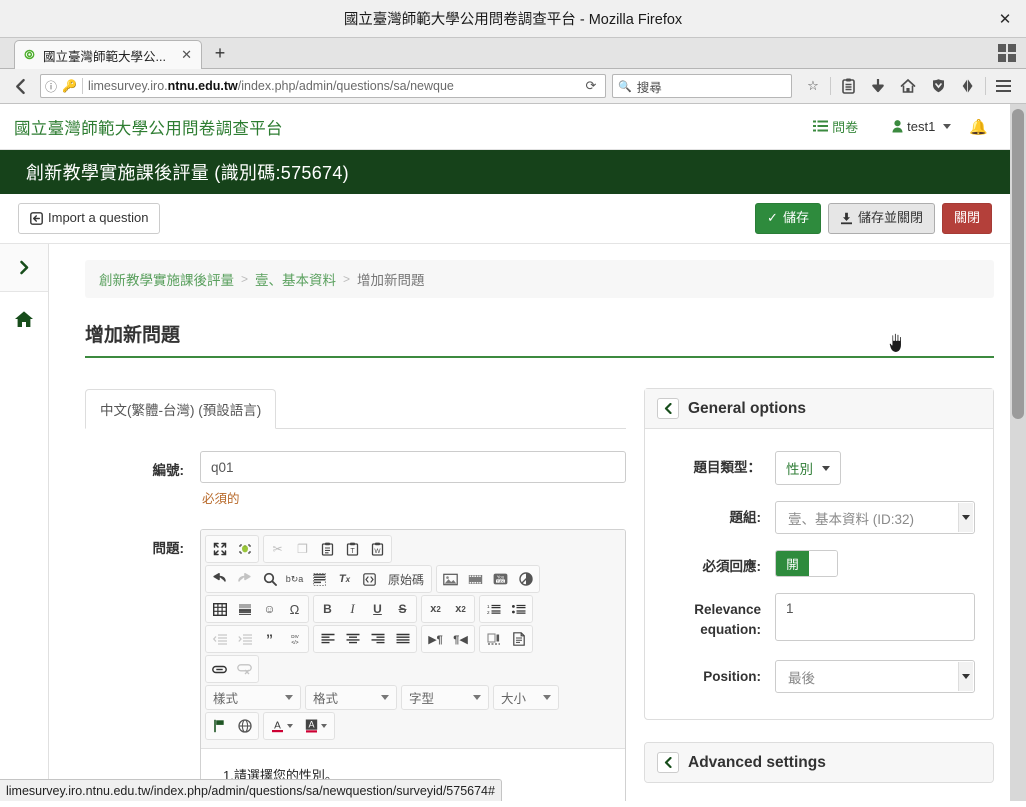  What do you see at coordinates (966, 218) in the screenshot?
I see `close-button: 關閉` at bounding box center [966, 218].